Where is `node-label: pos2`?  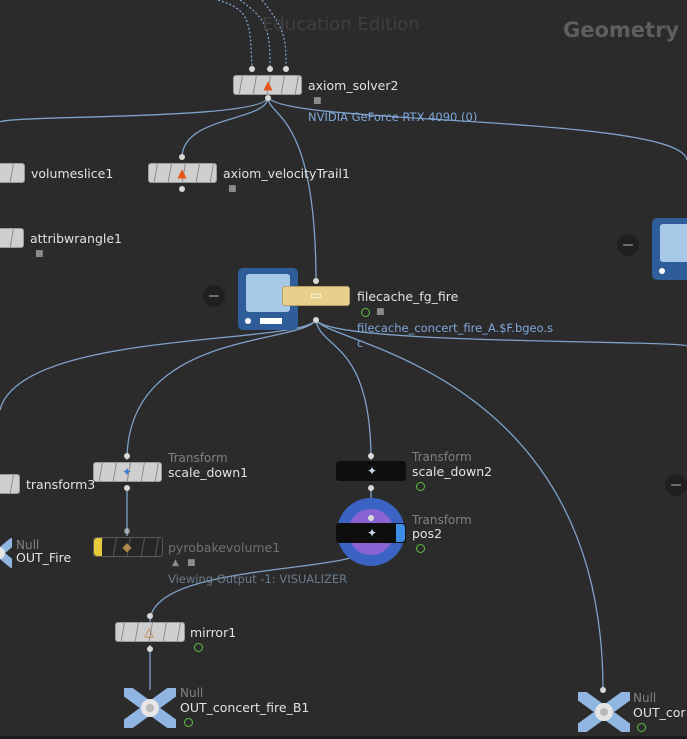
node-label: pos2 is located at coordinates (427, 533).